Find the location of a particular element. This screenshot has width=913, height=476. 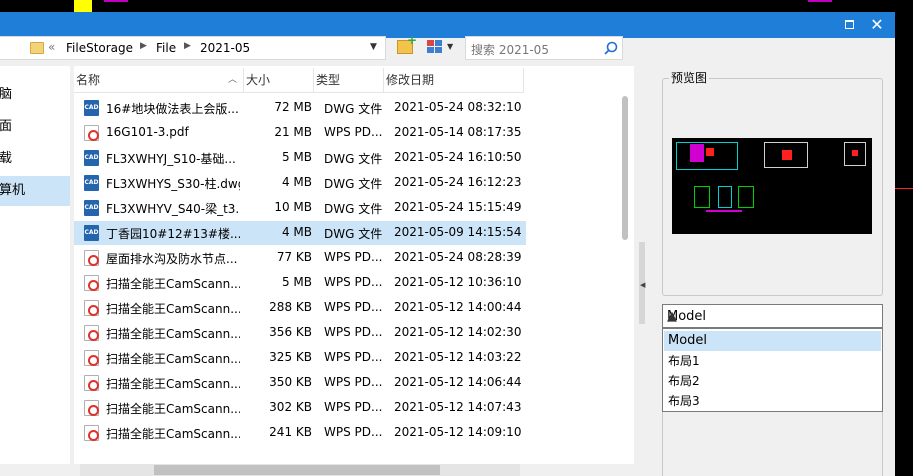

file-size: 77 KB is located at coordinates (278, 257).